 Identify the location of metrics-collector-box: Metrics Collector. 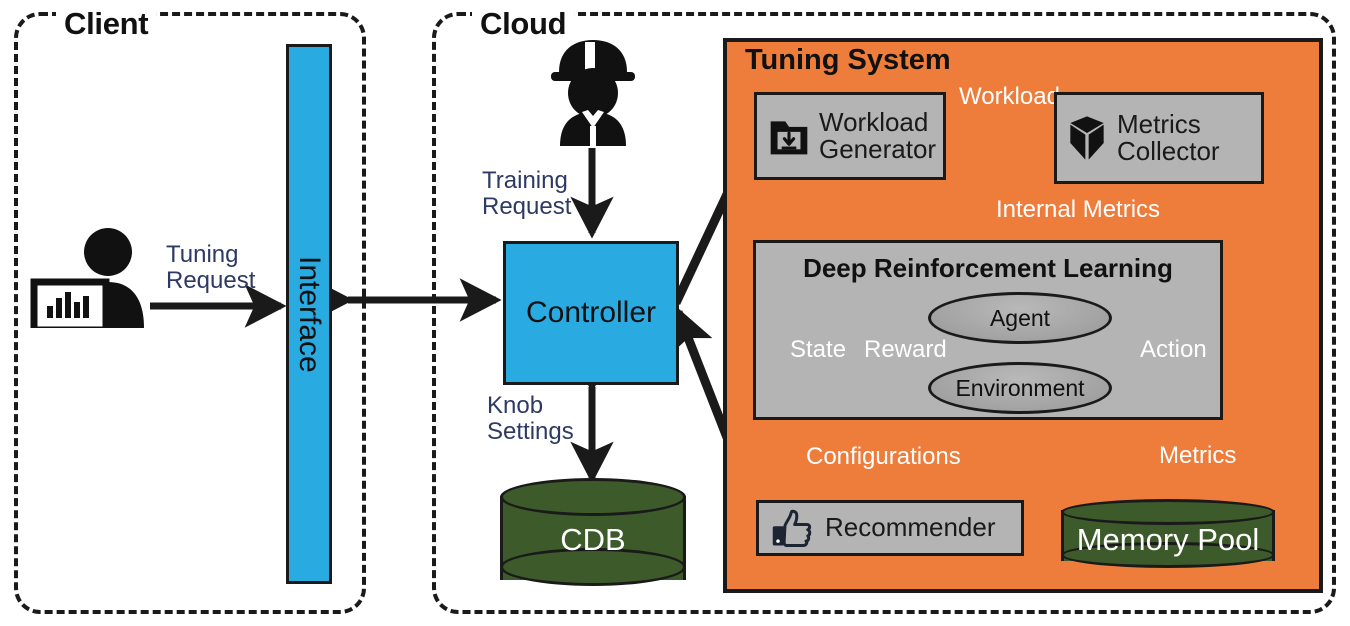
(1159, 138).